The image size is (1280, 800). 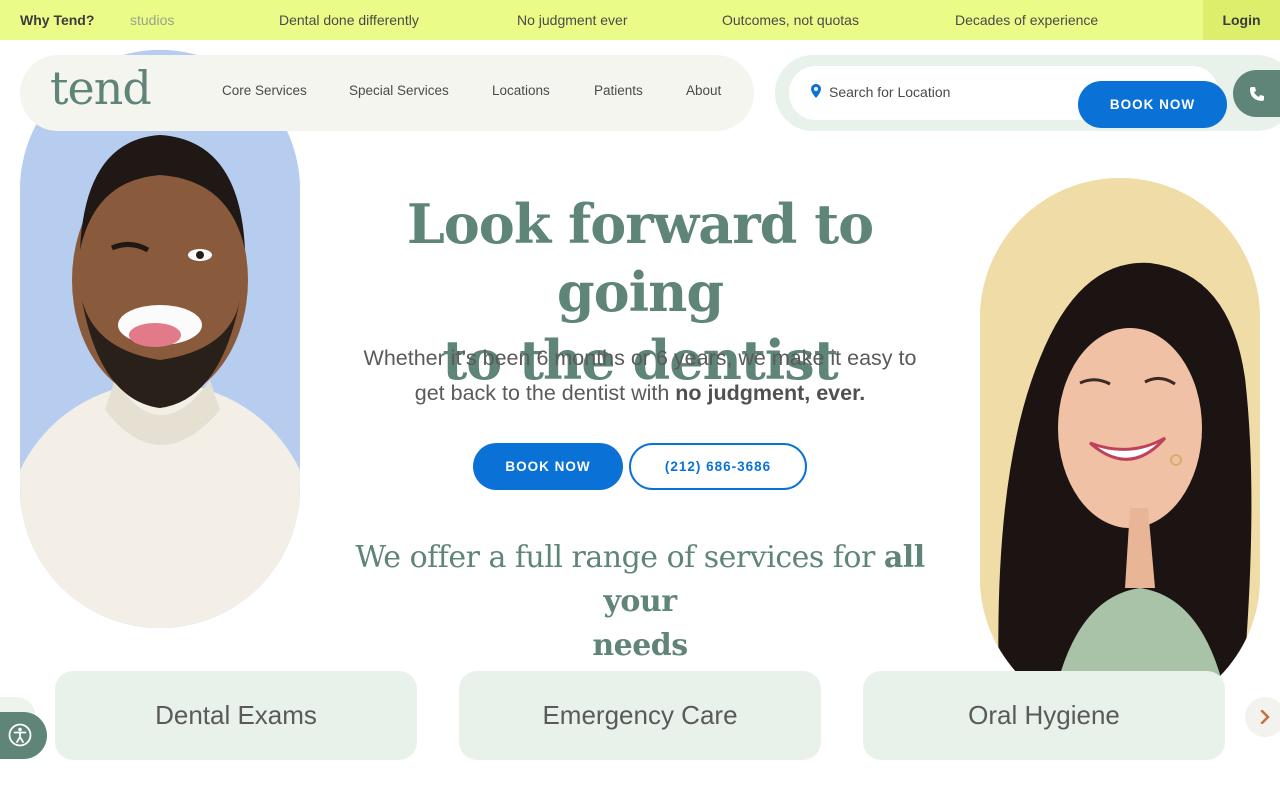 I want to click on carousel-next-button, so click(x=1262, y=717).